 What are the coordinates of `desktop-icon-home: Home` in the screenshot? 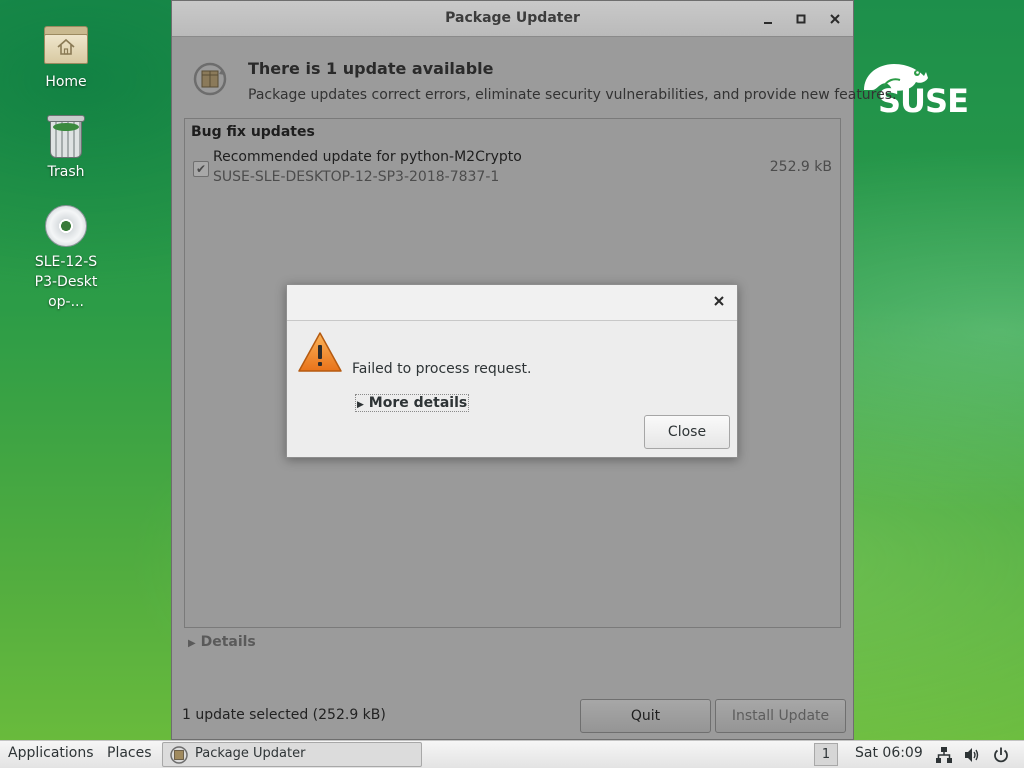 It's located at (66, 57).